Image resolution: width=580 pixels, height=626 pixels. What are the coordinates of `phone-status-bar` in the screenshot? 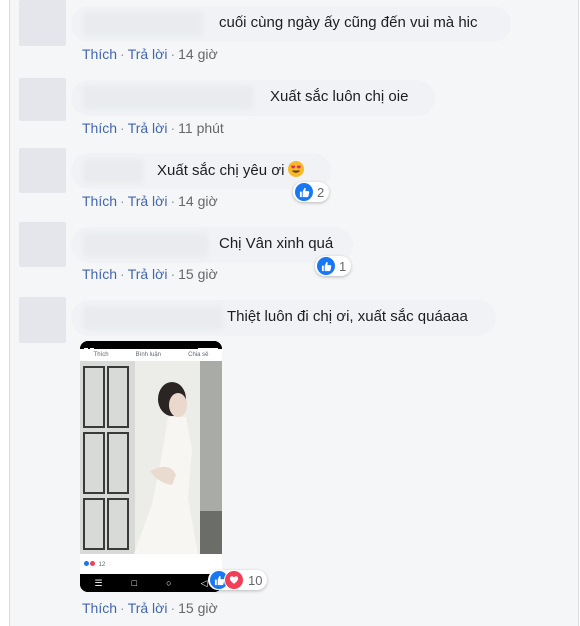 It's located at (151, 346).